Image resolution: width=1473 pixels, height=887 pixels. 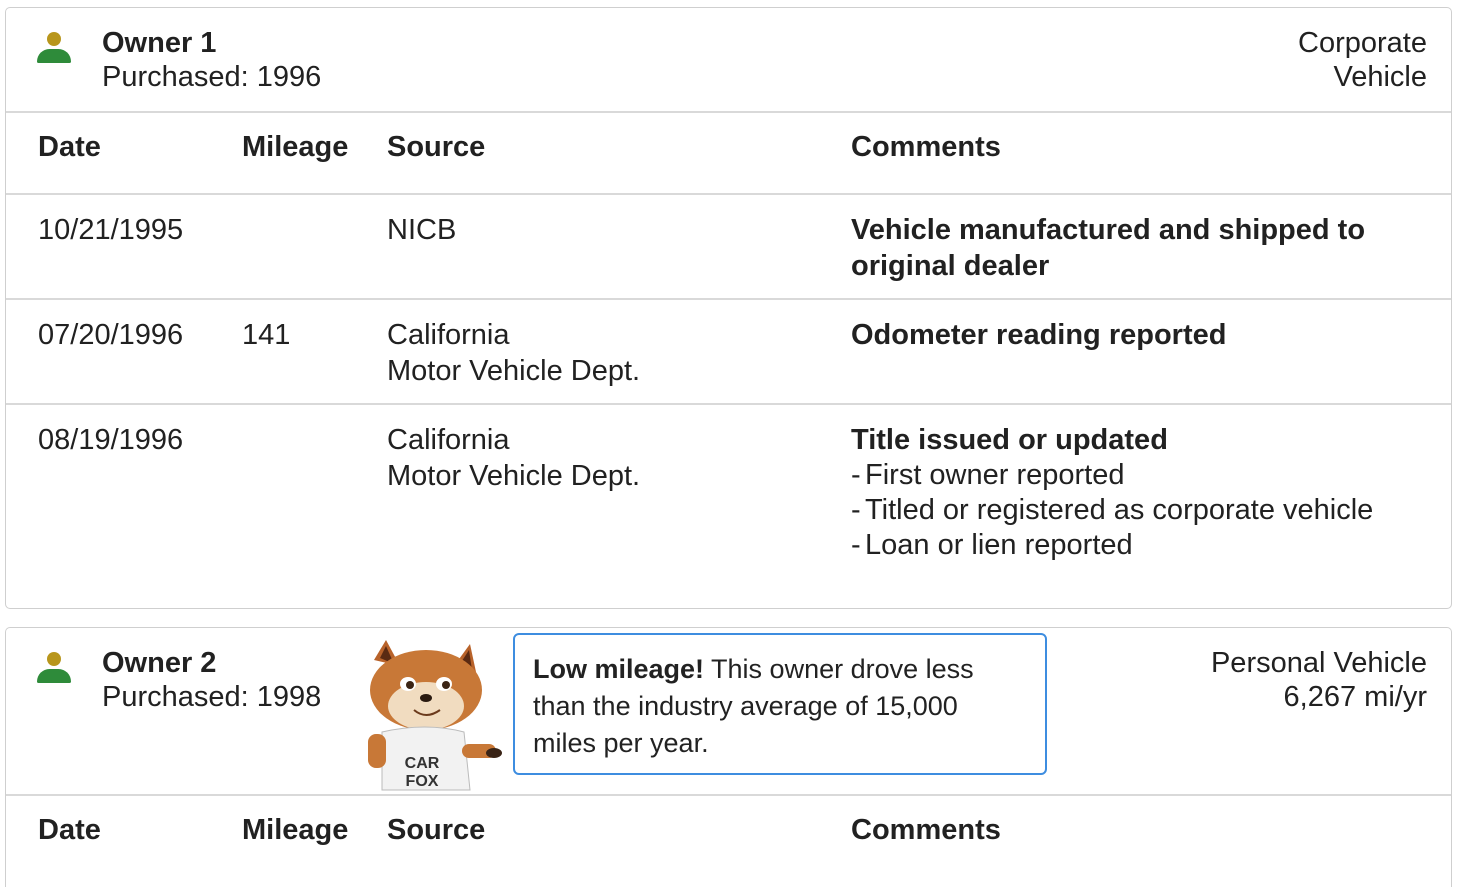 What do you see at coordinates (1380, 77) in the screenshot?
I see `vehicle-type-line: Vehicle` at bounding box center [1380, 77].